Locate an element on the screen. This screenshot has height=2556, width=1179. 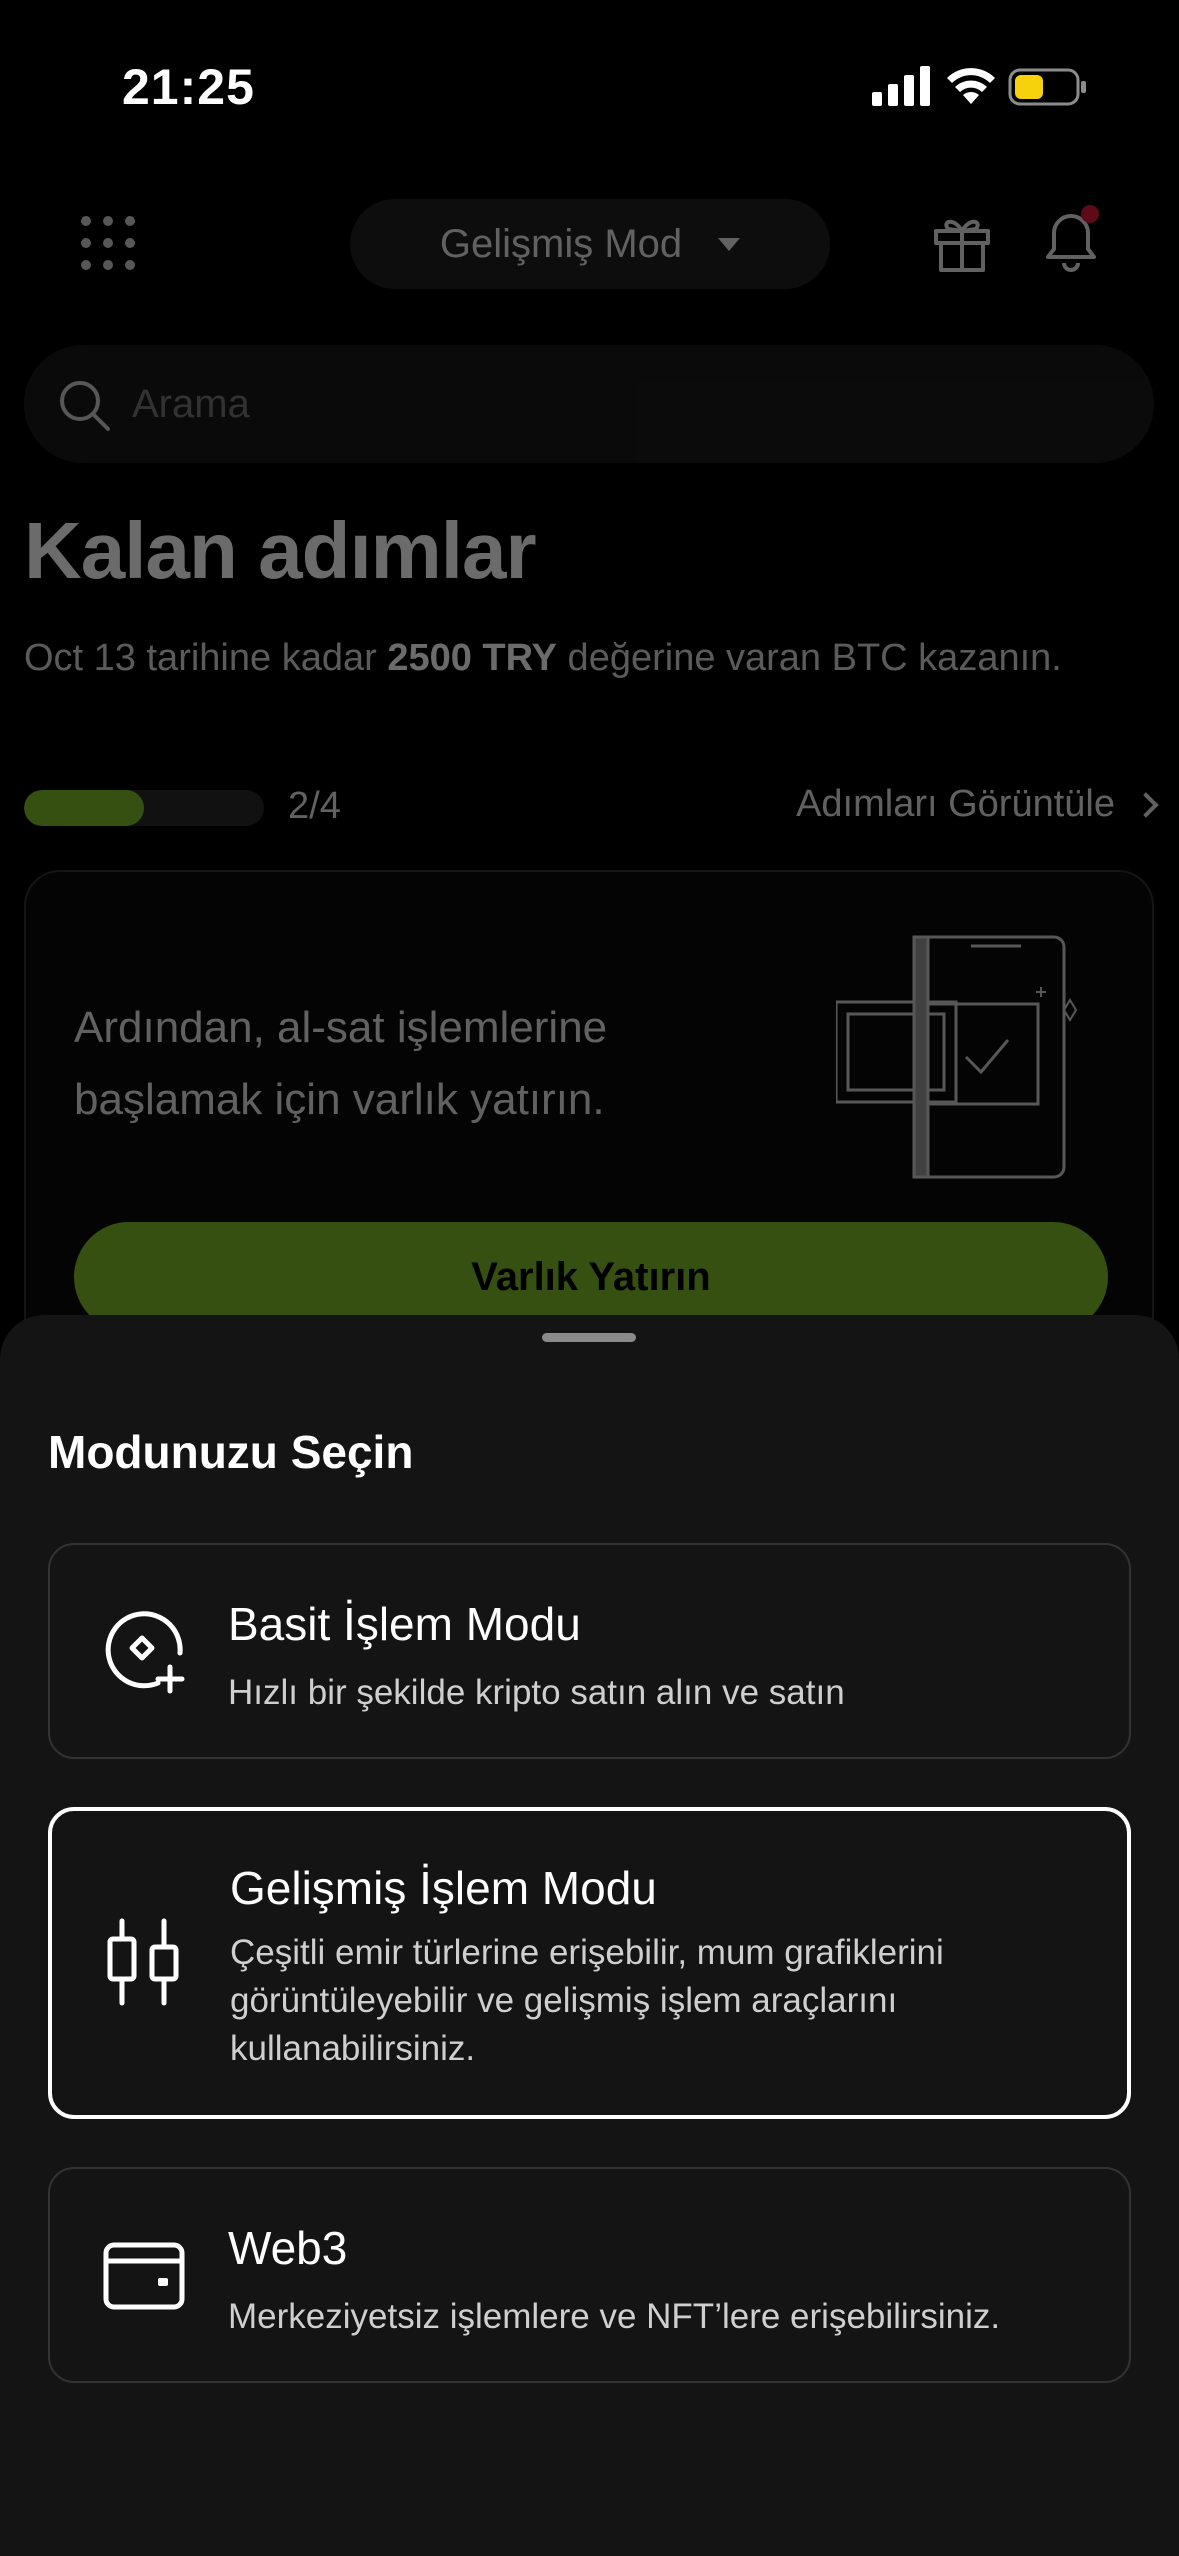
grid-menu-icon is located at coordinates (108, 243).